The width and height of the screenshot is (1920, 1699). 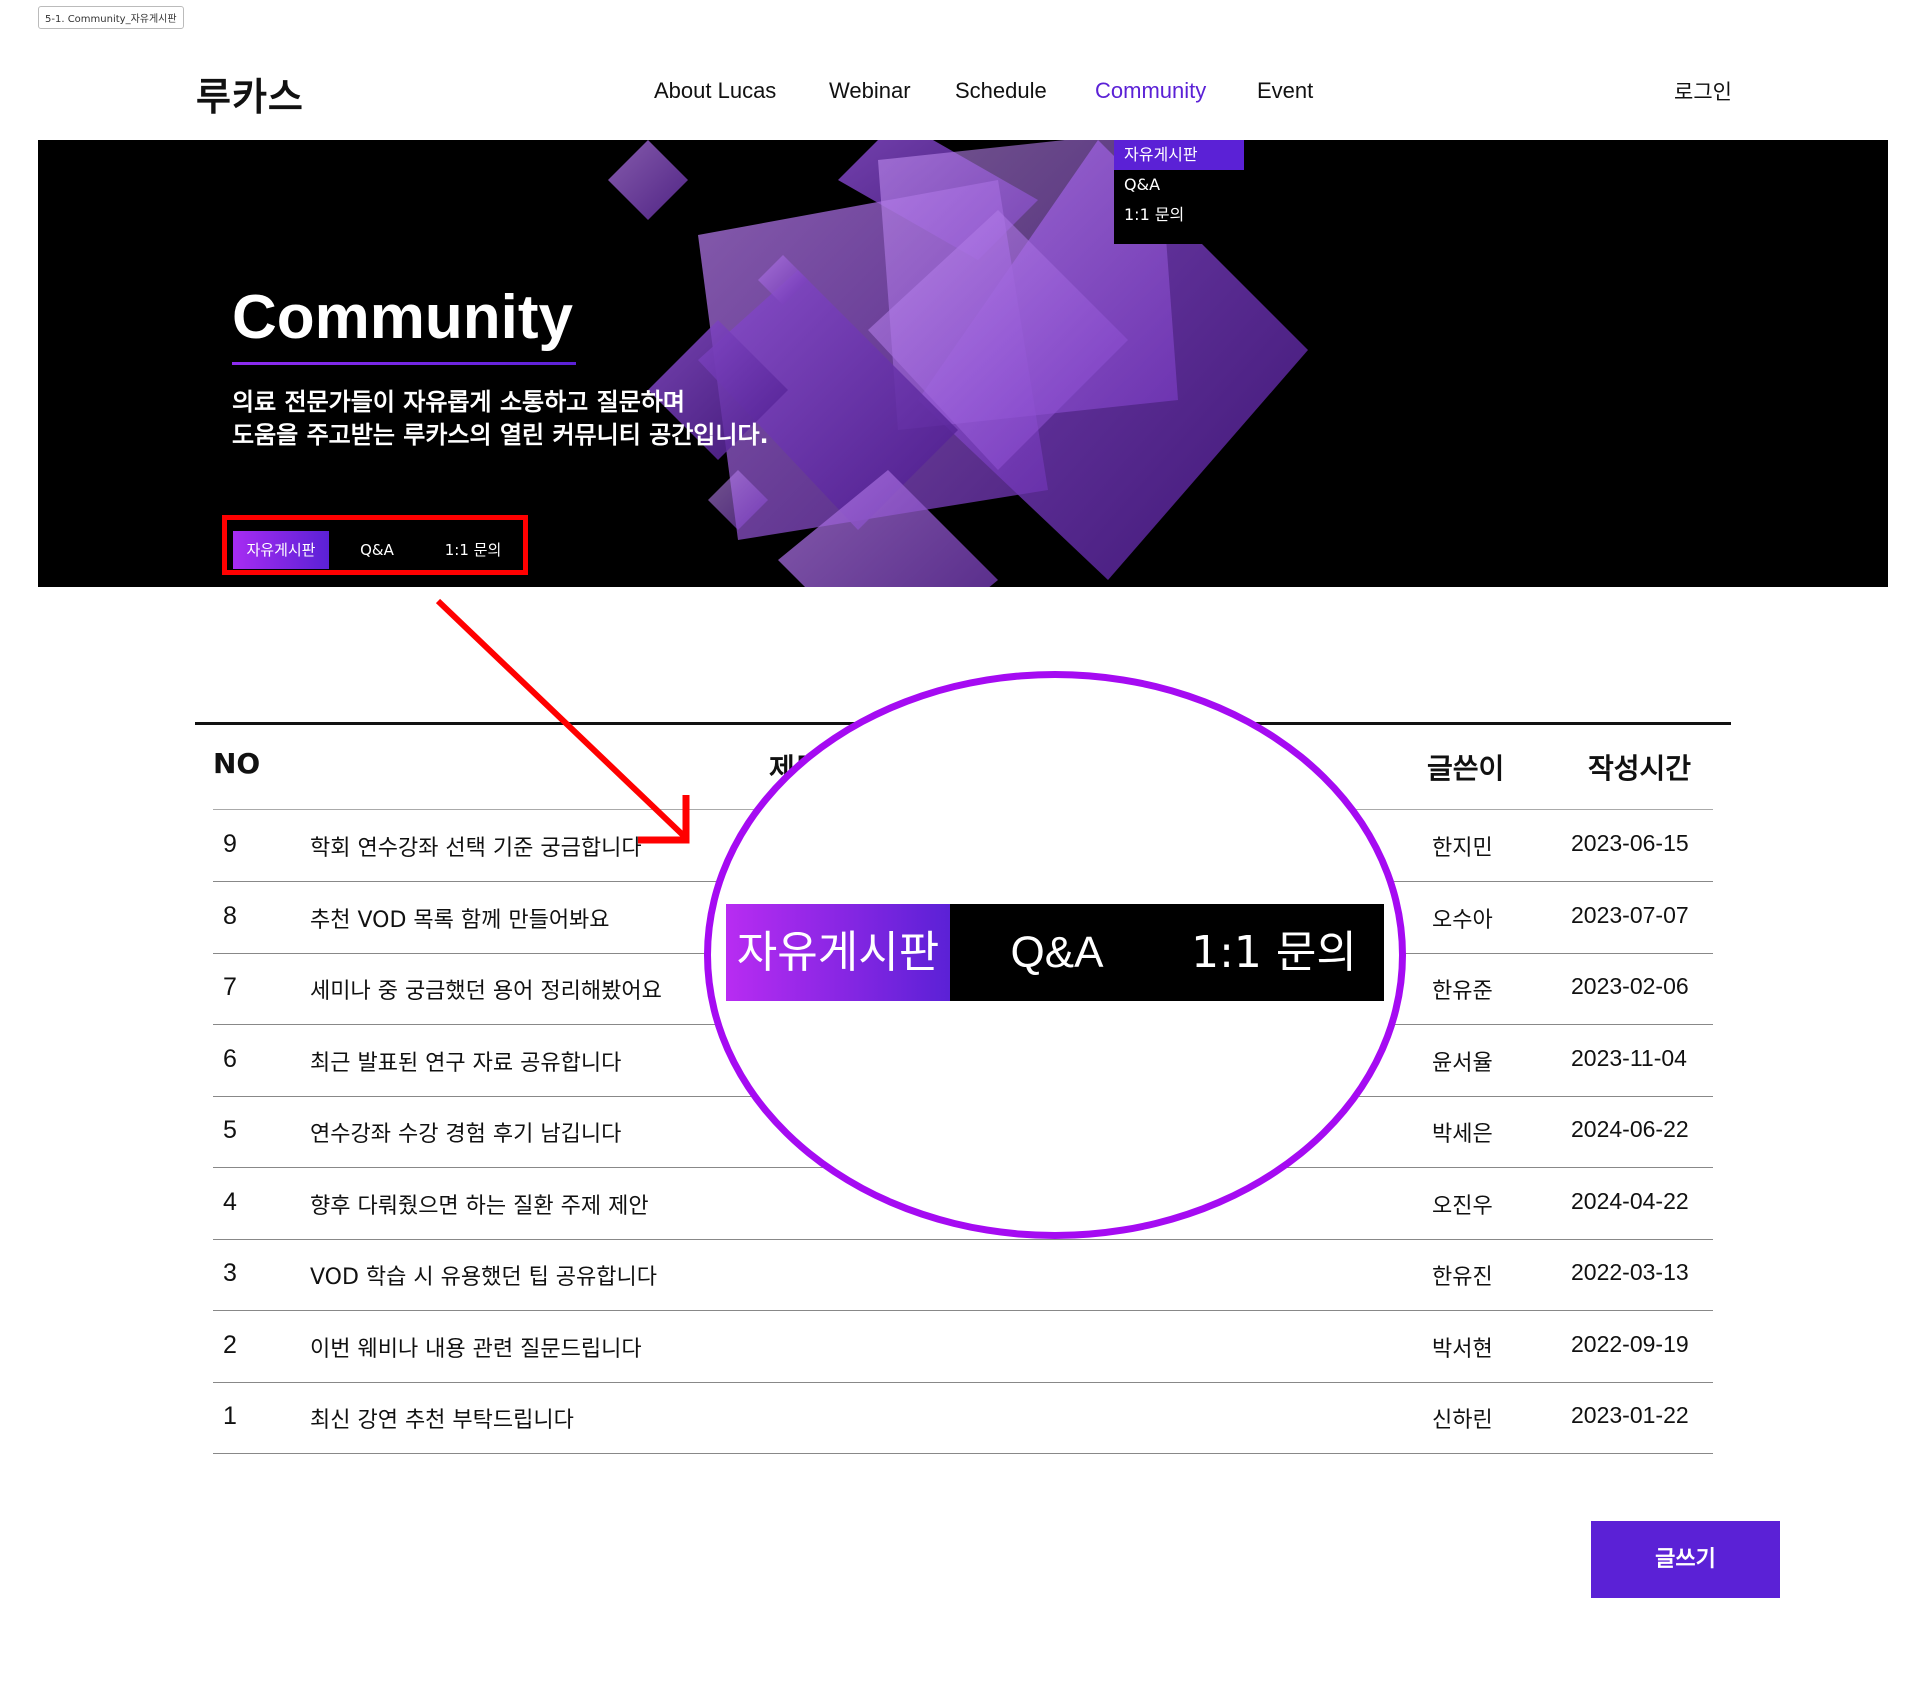 I want to click on header-author: 글쓴이, so click(x=1466, y=768).